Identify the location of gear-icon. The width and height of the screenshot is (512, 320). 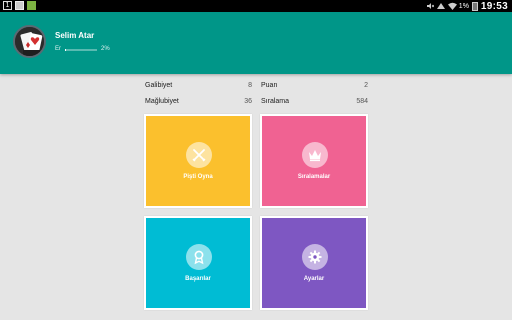
(315, 257).